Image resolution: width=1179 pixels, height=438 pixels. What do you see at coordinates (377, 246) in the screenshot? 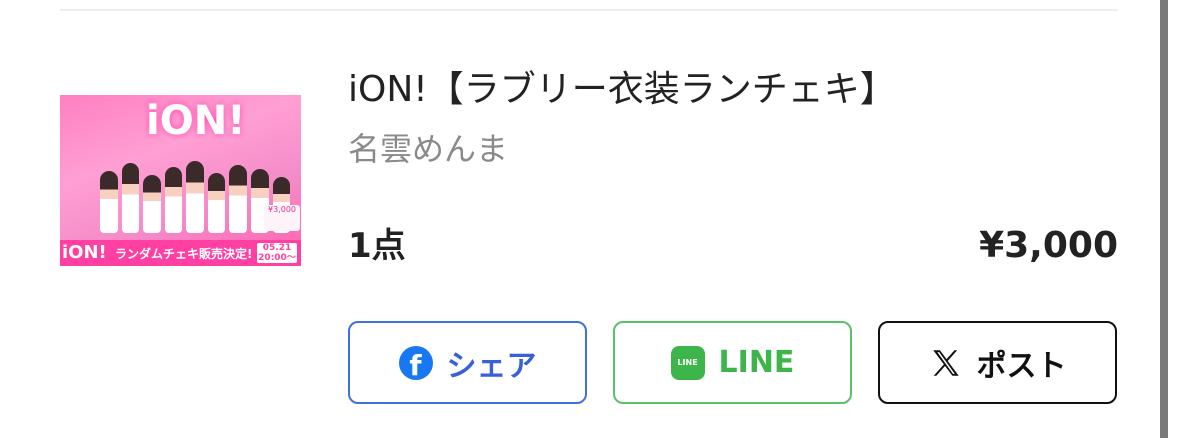
I see `item-quantity: 1点` at bounding box center [377, 246].